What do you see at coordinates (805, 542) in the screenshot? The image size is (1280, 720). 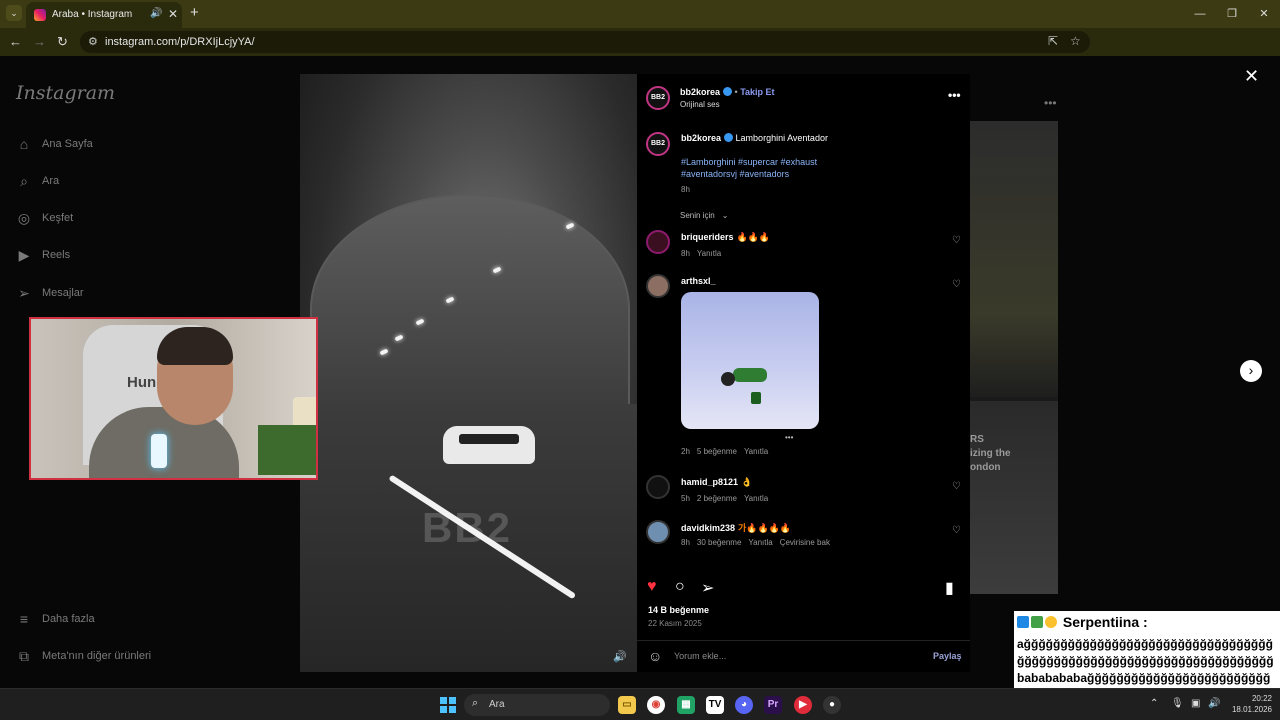 I see `translate-link: Çevirisine bak` at bounding box center [805, 542].